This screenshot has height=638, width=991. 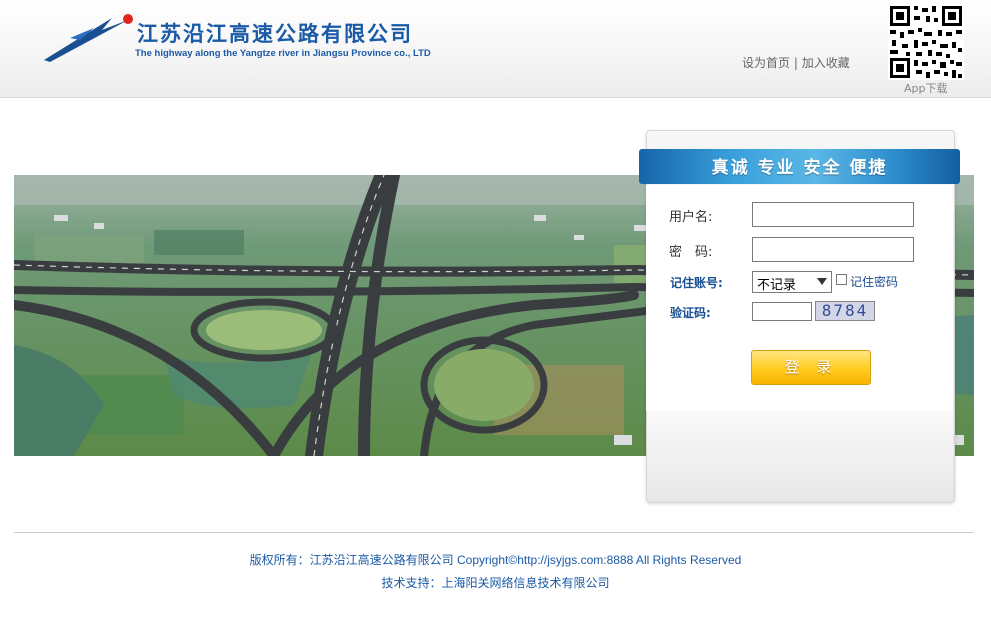 I want to click on qr-code-icon, so click(x=926, y=42).